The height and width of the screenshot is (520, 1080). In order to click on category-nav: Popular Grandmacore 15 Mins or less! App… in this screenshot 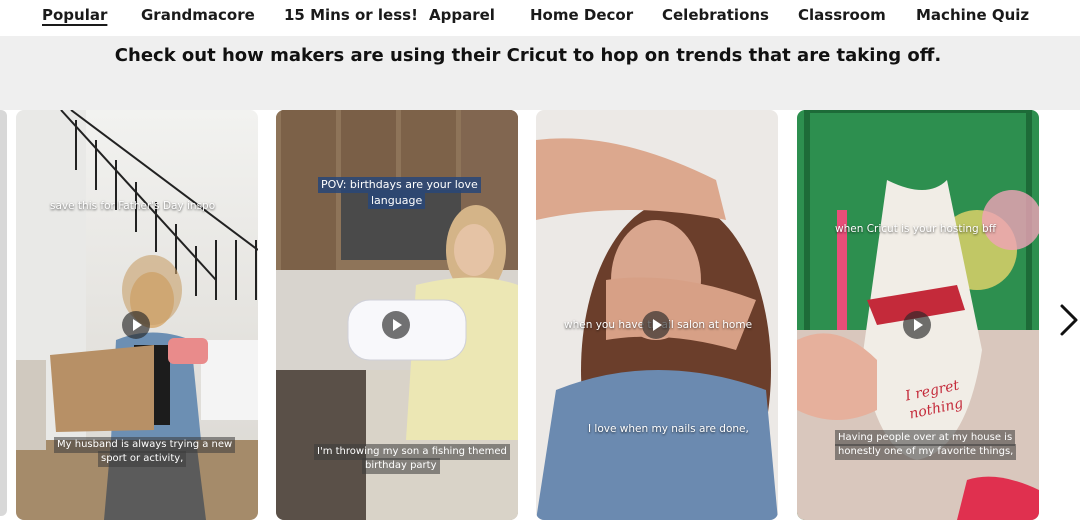, I will do `click(540, 18)`.